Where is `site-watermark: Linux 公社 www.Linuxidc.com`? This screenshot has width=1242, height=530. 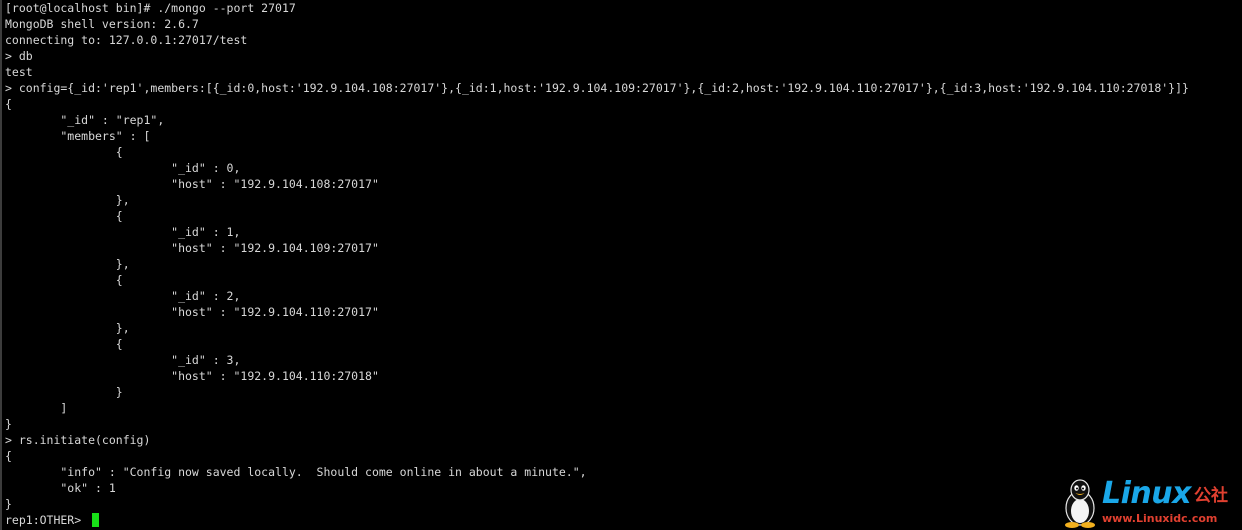
site-watermark: Linux 公社 www.Linuxidc.com is located at coordinates (1148, 503).